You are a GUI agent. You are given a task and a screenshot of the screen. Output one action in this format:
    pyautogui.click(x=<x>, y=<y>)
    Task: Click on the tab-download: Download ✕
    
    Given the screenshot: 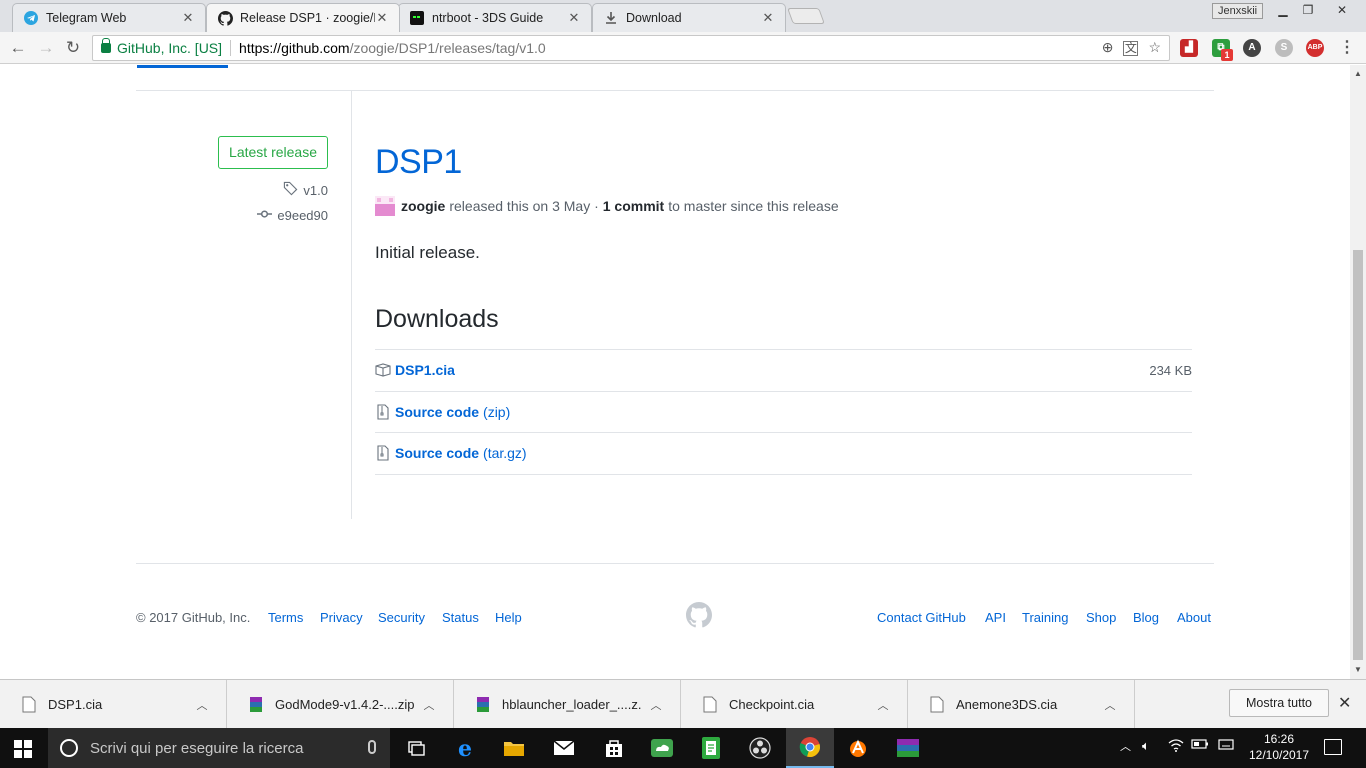 What is the action you would take?
    pyautogui.click(x=689, y=17)
    